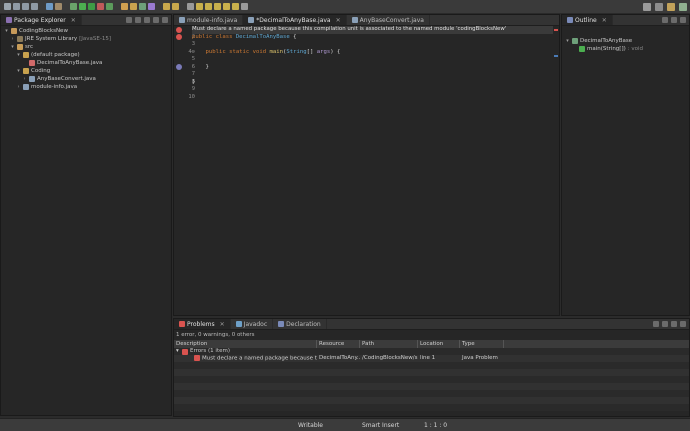  Describe the element at coordinates (43, 31) in the screenshot. I see `tree-item-label: CodingBlocksNew` at that location.